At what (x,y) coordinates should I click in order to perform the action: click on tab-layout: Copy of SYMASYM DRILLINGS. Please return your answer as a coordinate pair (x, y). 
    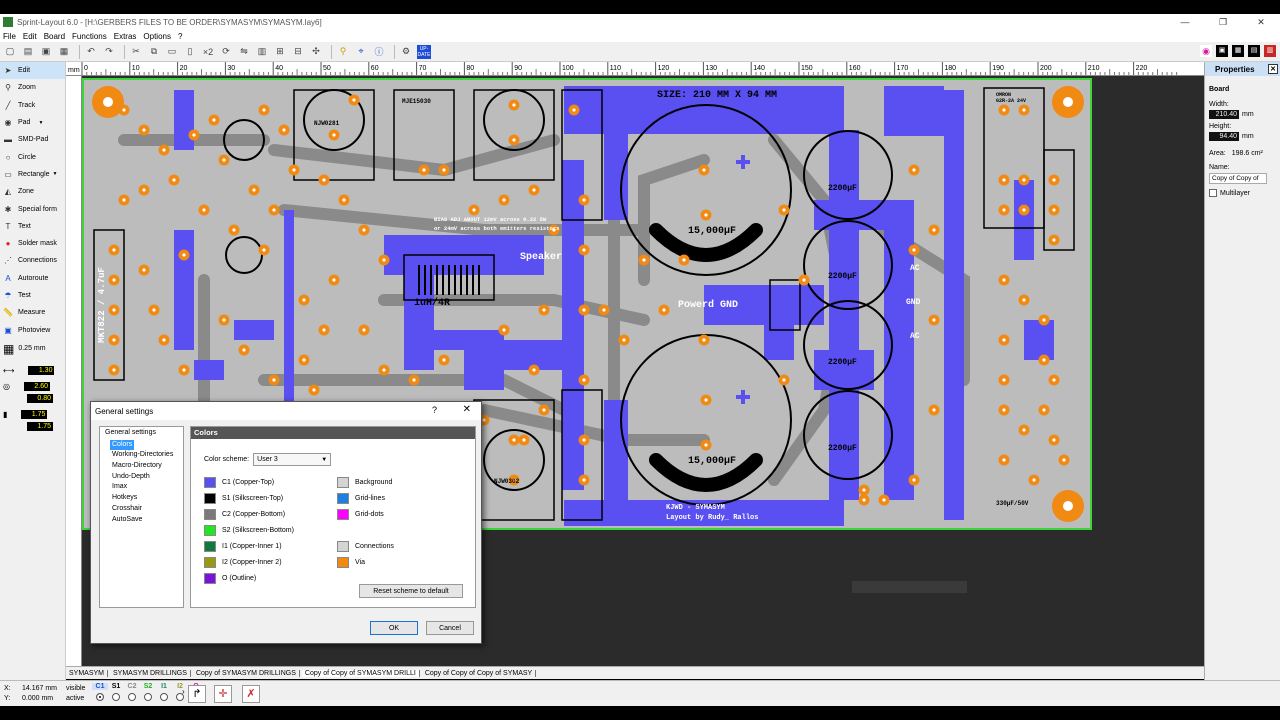
    Looking at the image, I should click on (246, 673).